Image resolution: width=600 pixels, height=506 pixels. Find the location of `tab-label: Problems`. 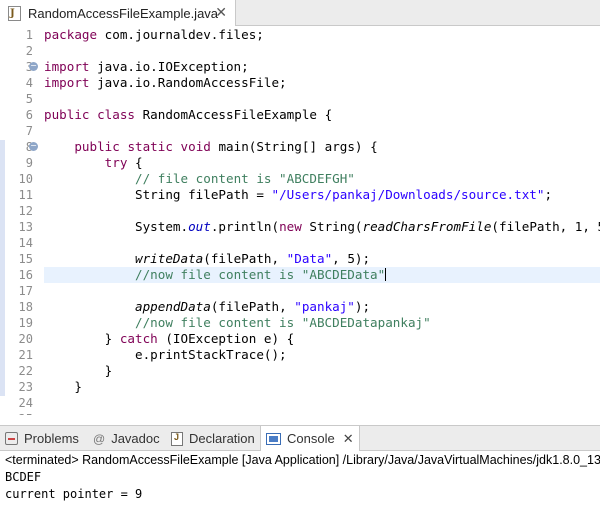

tab-label: Problems is located at coordinates (51, 438).